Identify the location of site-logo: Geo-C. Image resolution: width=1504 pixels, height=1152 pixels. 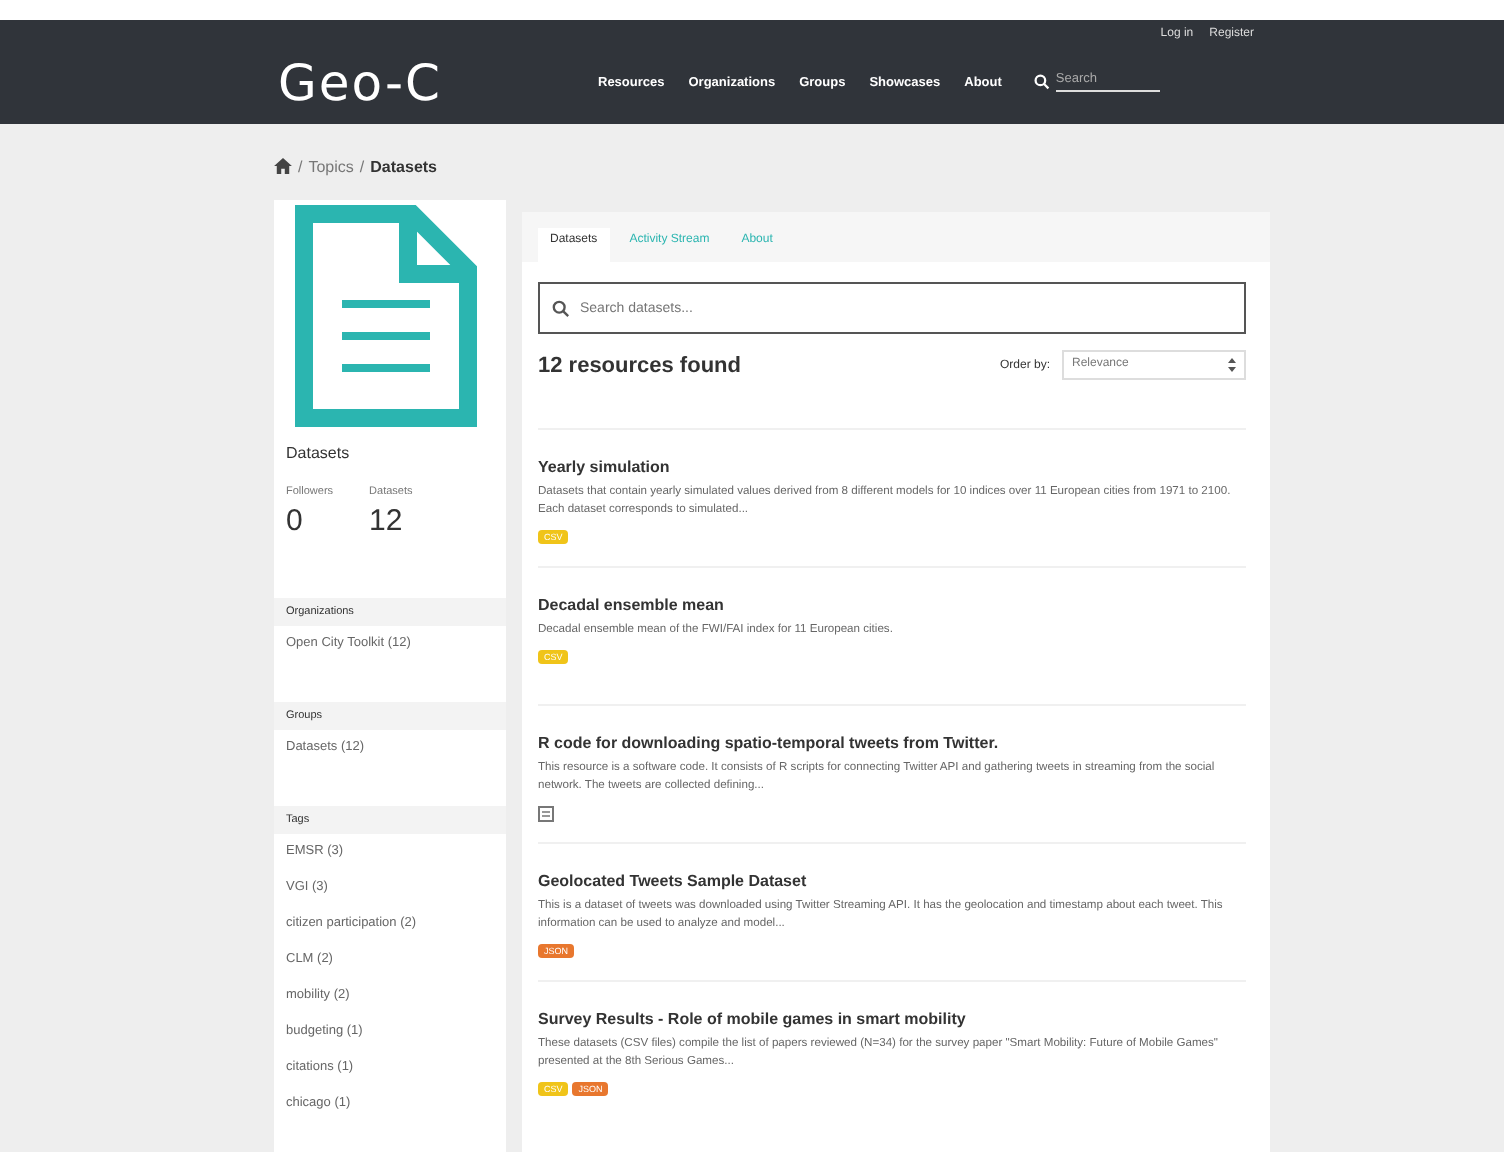
(438, 82).